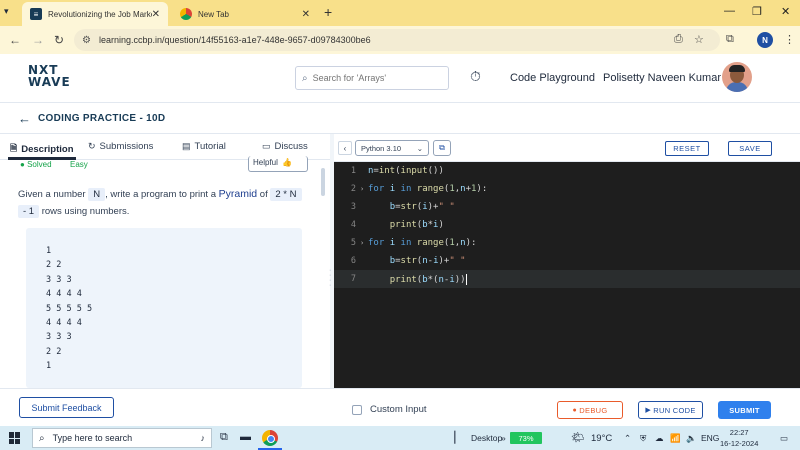 This screenshot has width=800, height=450. What do you see at coordinates (627, 438) in the screenshot?
I see `tray-overflow-icon: ⌃` at bounding box center [627, 438].